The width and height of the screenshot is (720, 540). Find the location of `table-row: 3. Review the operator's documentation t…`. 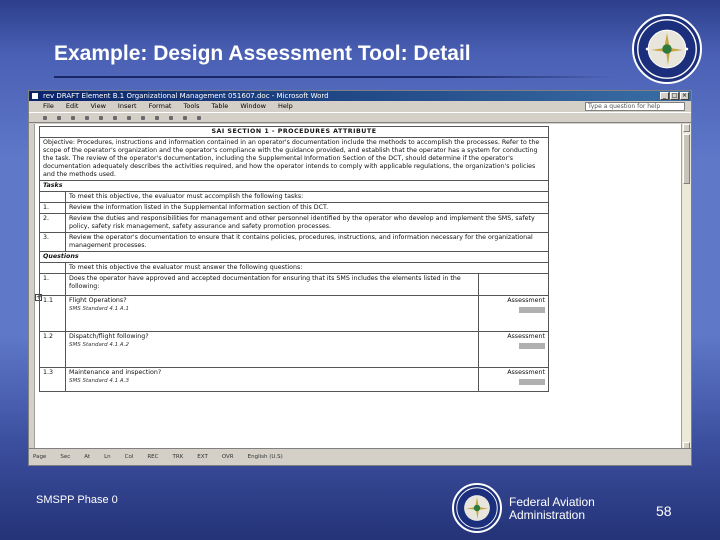

table-row: 3. Review the operator's documentation t… is located at coordinates (294, 242).